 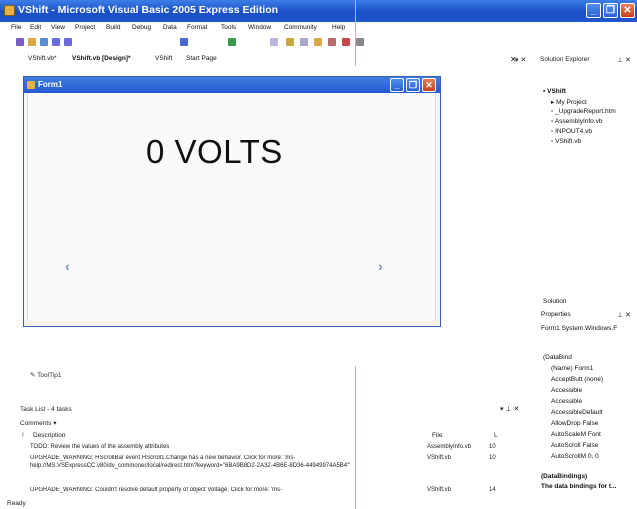 What do you see at coordinates (20, 42) in the screenshot?
I see `new-project-icon` at bounding box center [20, 42].